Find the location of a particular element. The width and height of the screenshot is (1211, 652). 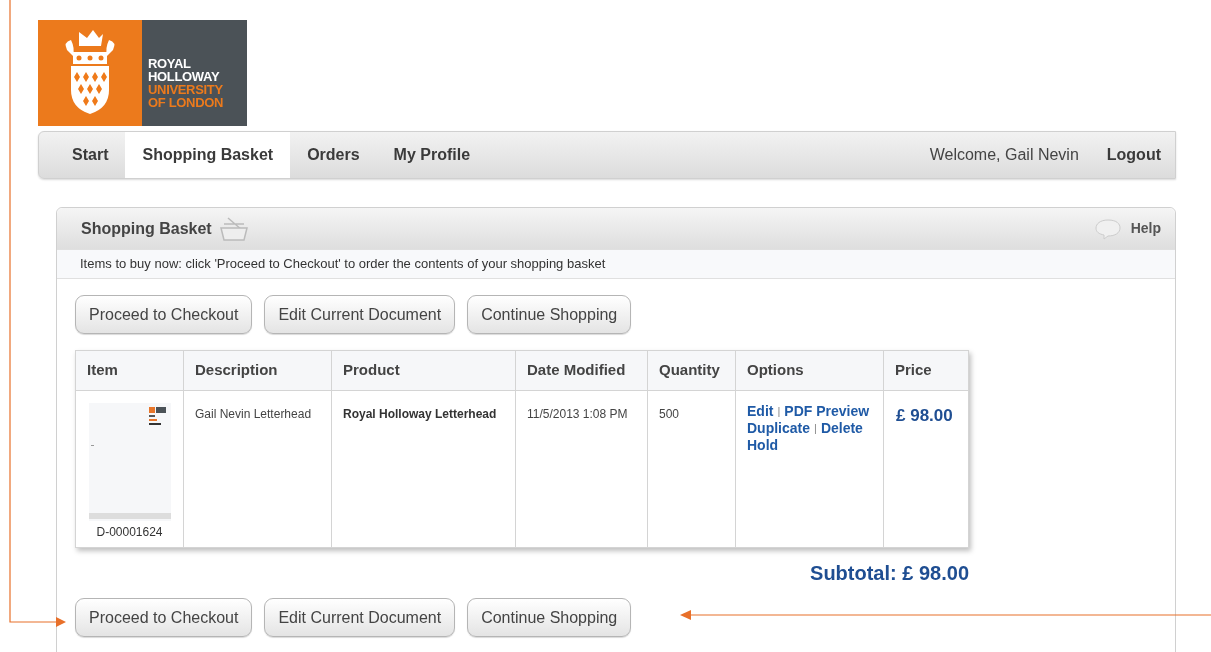

option-link: Hold is located at coordinates (763, 445).